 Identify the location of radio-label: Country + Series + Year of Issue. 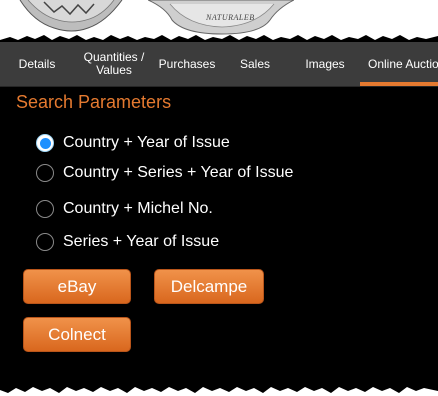
(178, 172).